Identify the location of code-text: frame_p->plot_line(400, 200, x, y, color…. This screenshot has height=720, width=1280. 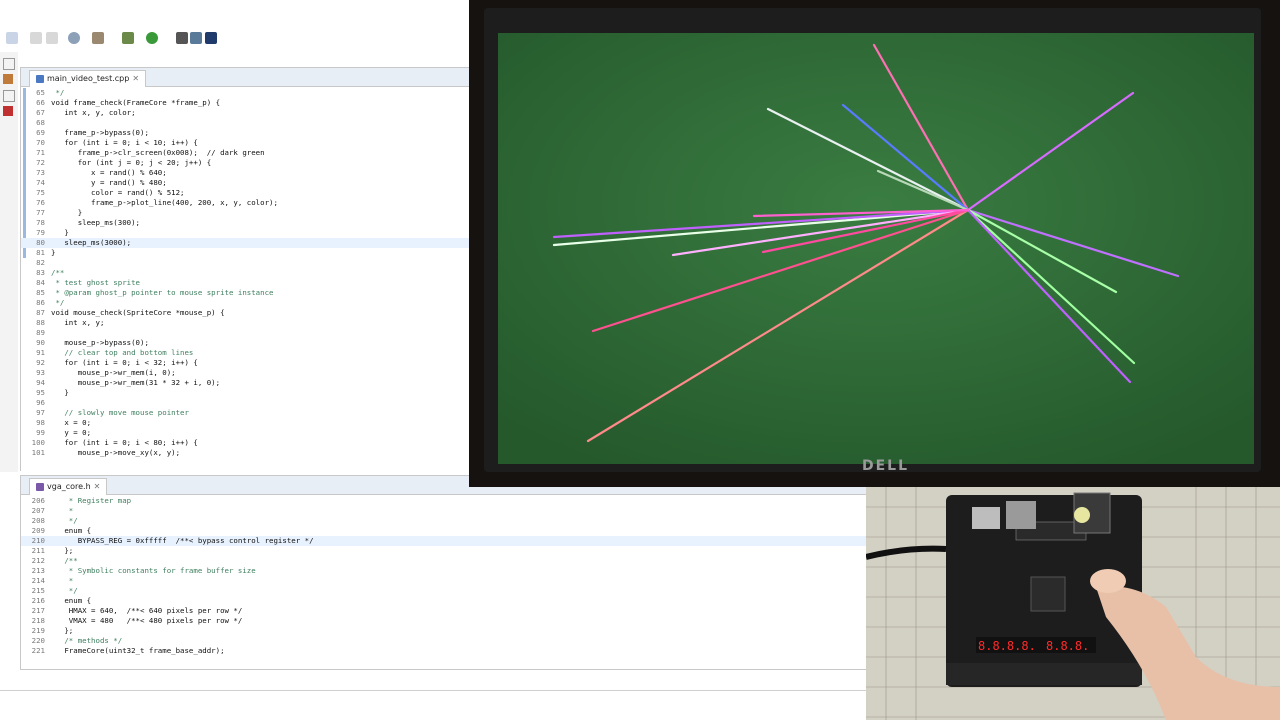
(164, 202).